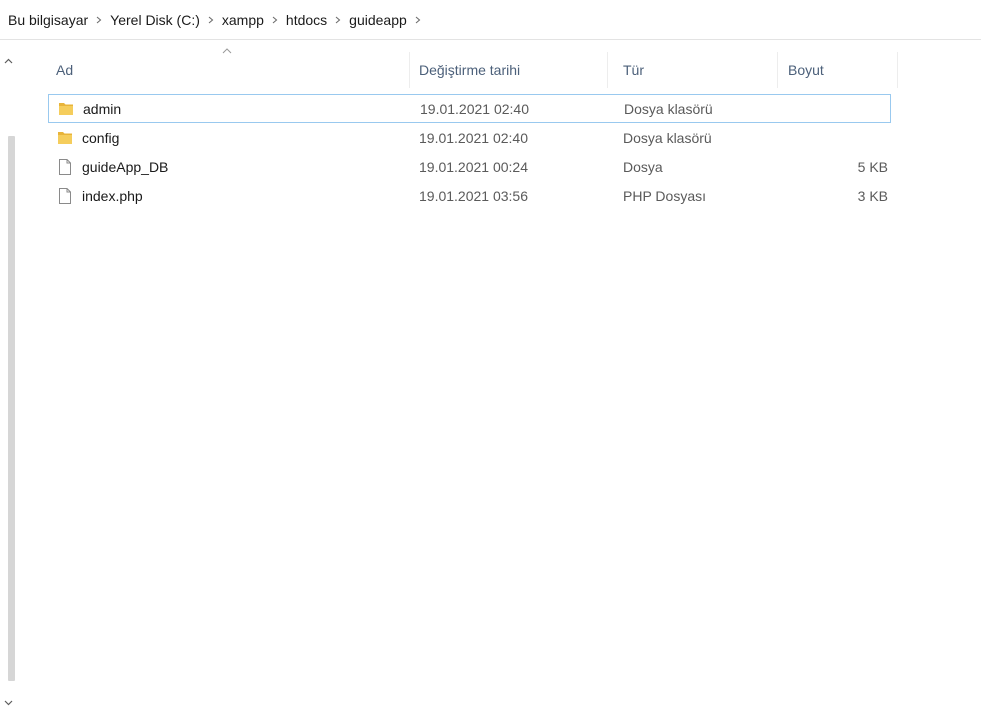 This screenshot has height=711, width=981. Describe the element at coordinates (693, 70) in the screenshot. I see `column-header-type: Tür` at that location.